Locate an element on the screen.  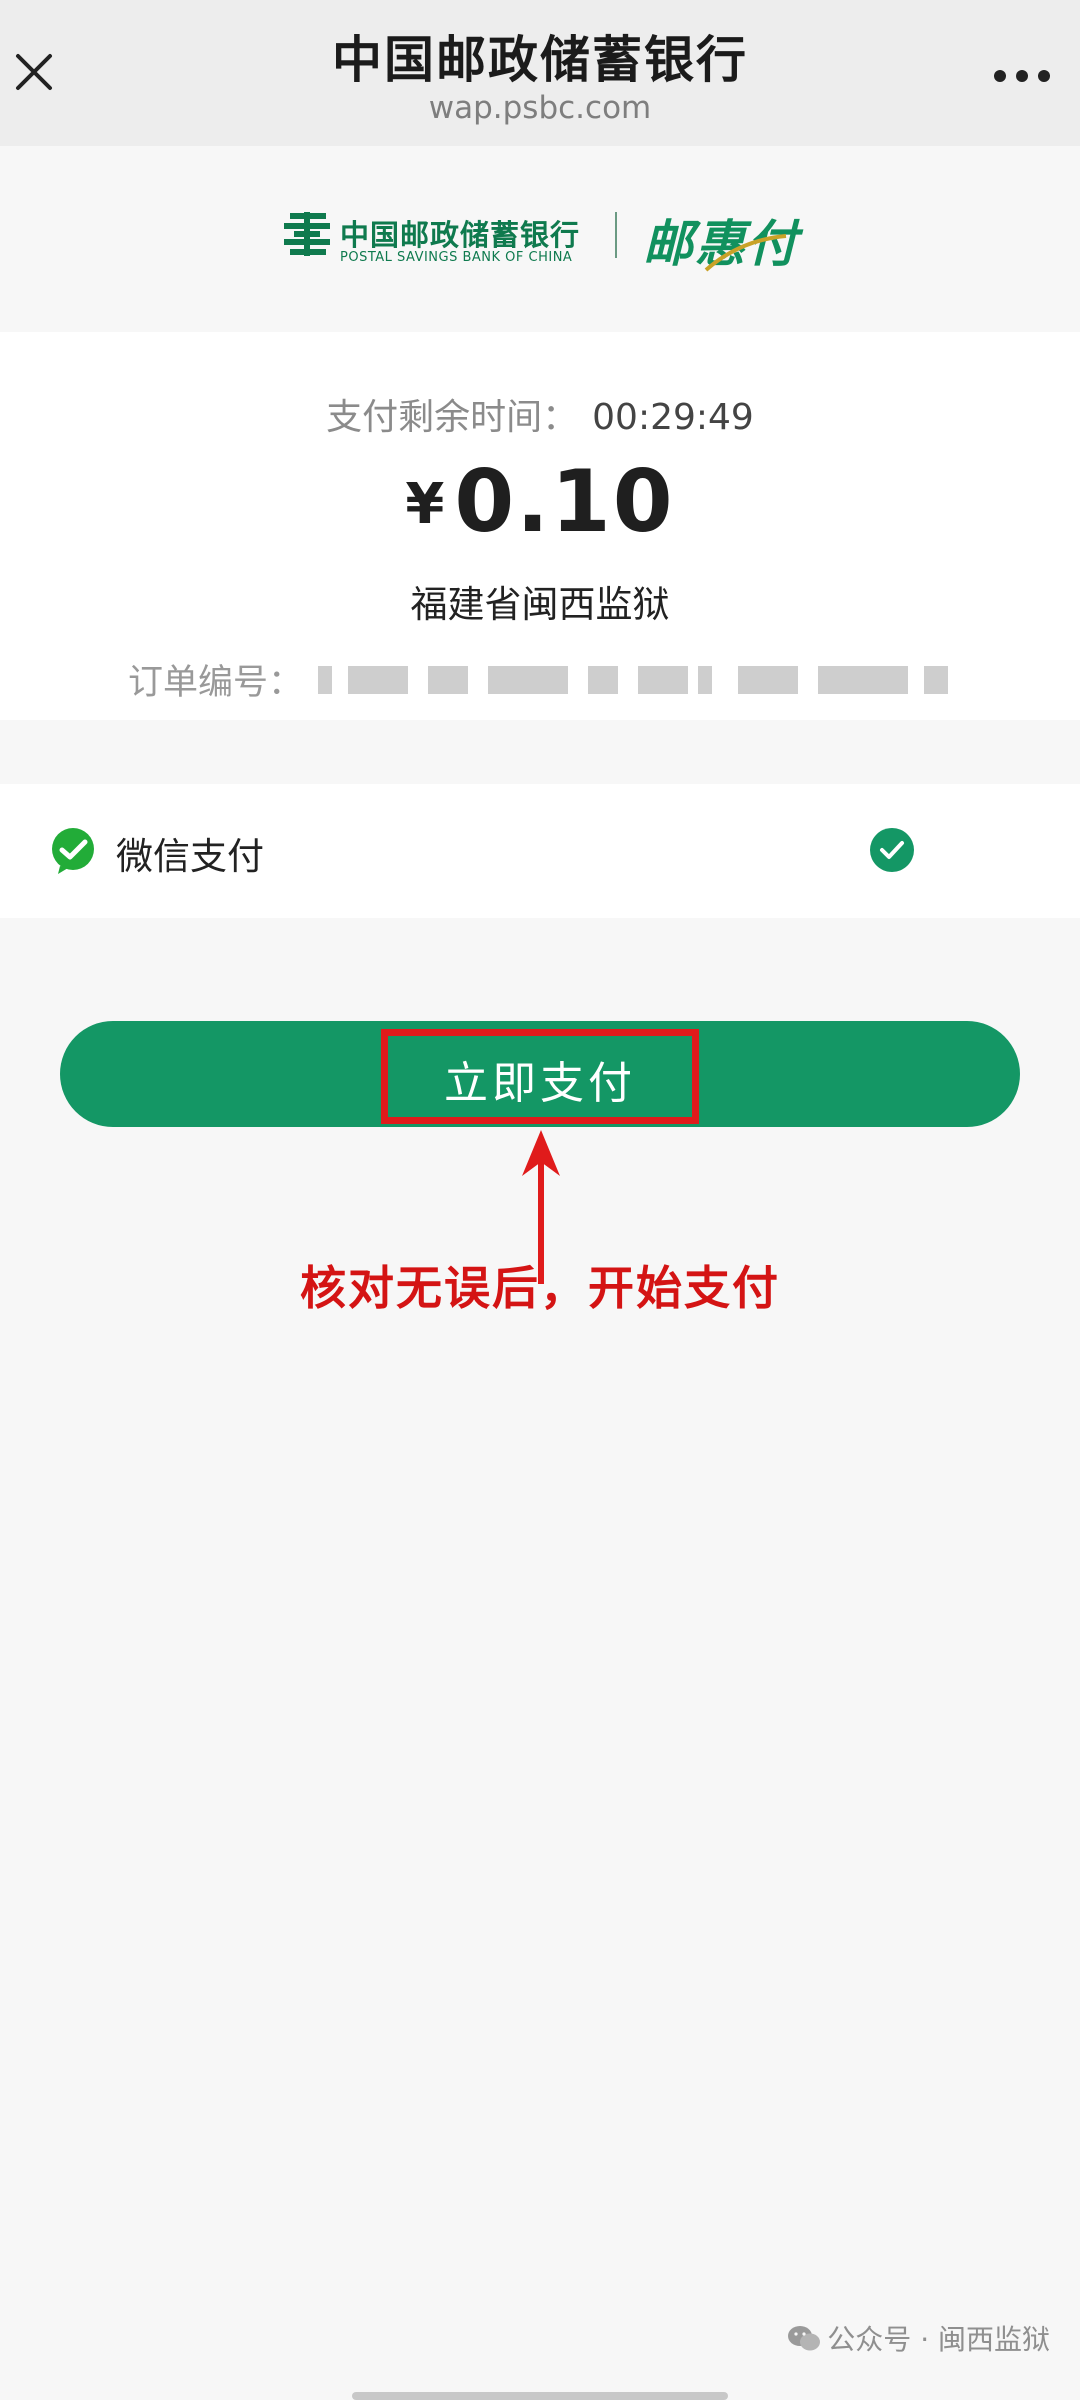
wechat-official-account-icon is located at coordinates (804, 2338).